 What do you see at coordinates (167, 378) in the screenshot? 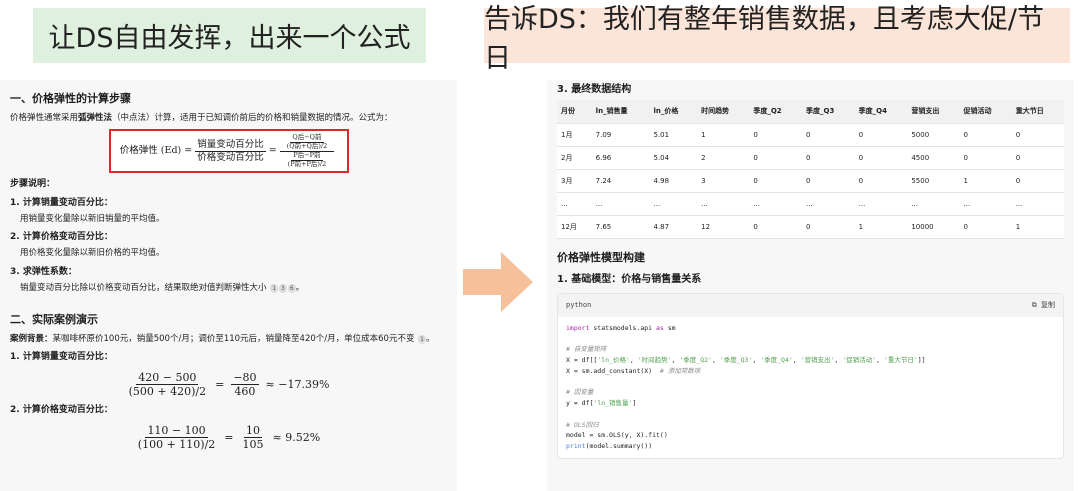
I see `calc-1-num: 420 − 500` at bounding box center [167, 378].